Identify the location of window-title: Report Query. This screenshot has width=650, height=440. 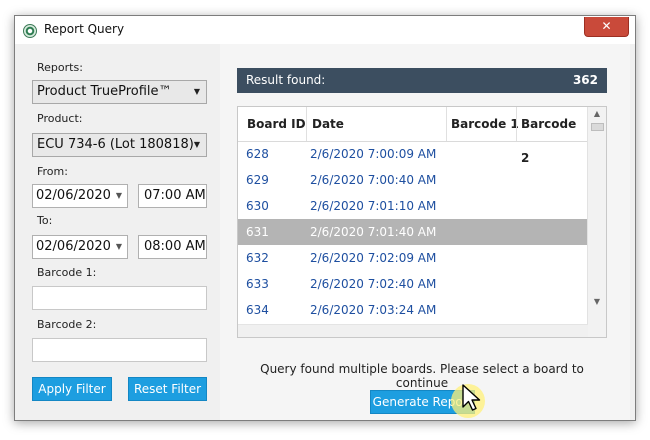
(84, 29).